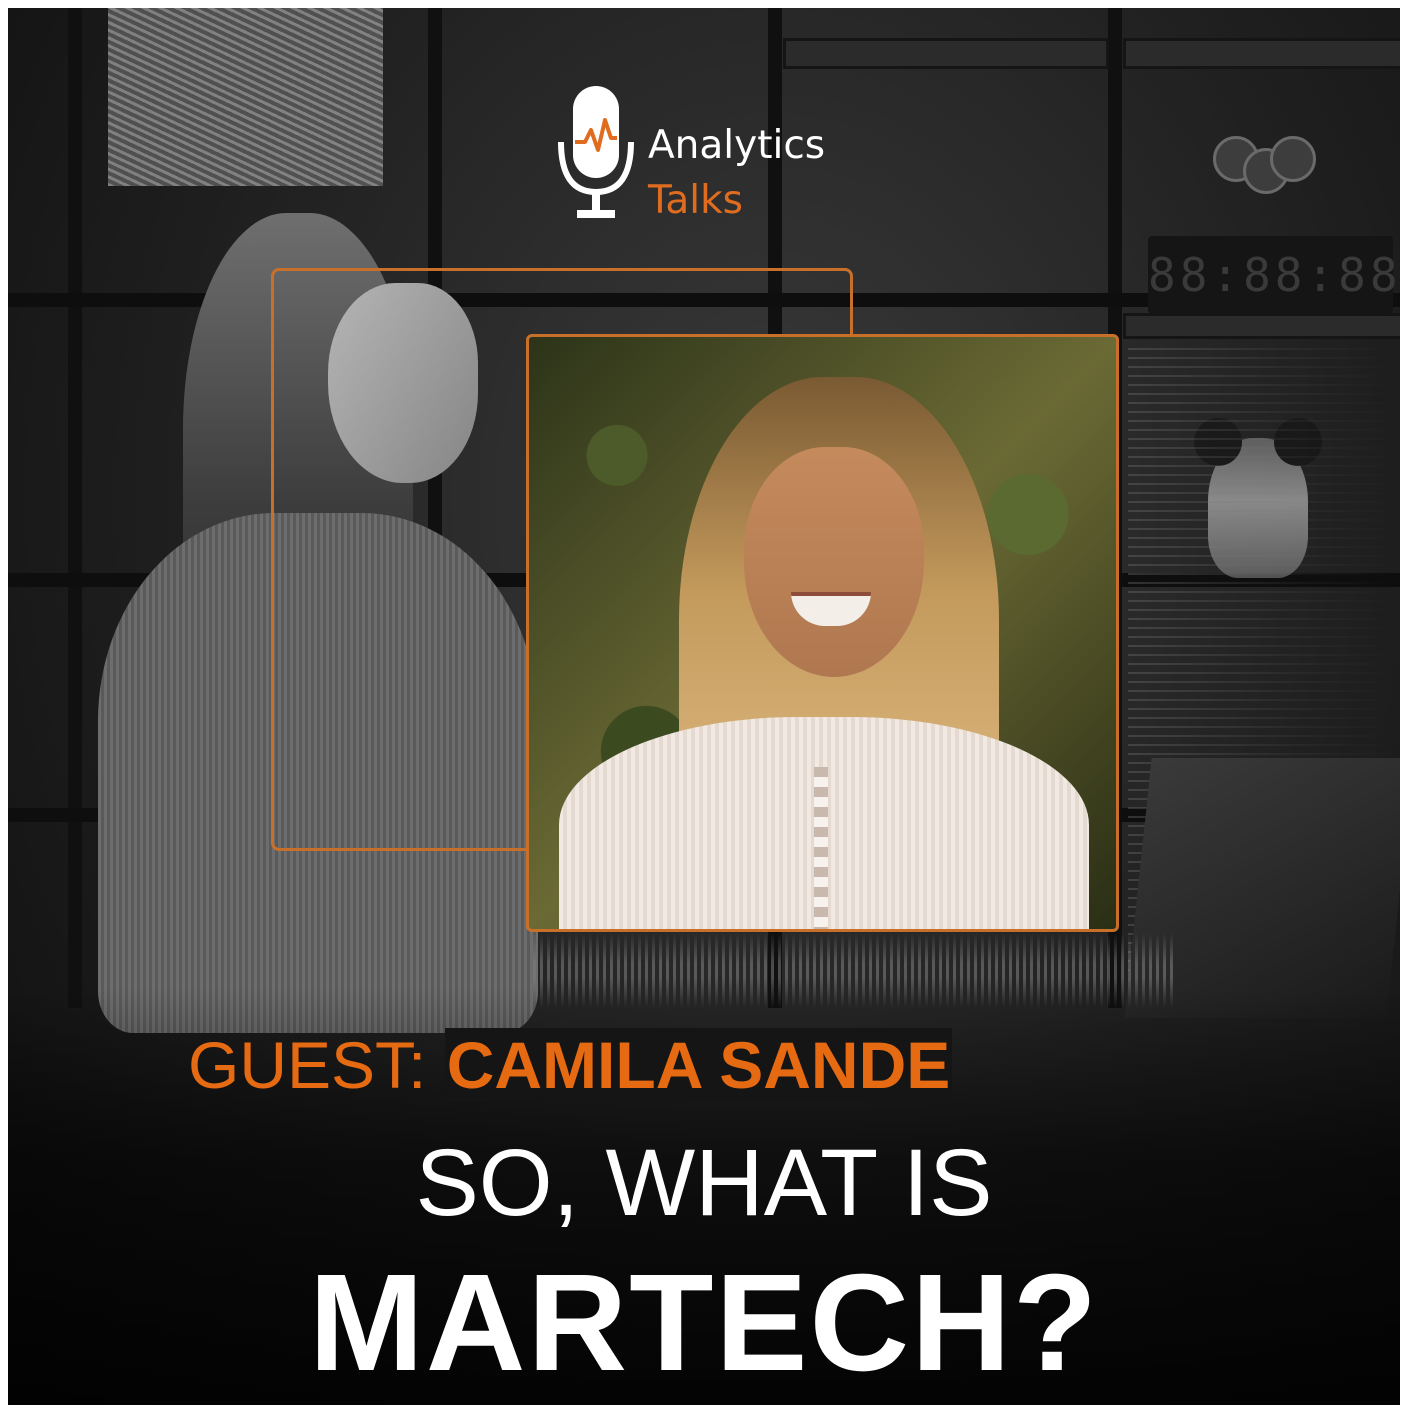  I want to click on shelf-post, so click(75, 508).